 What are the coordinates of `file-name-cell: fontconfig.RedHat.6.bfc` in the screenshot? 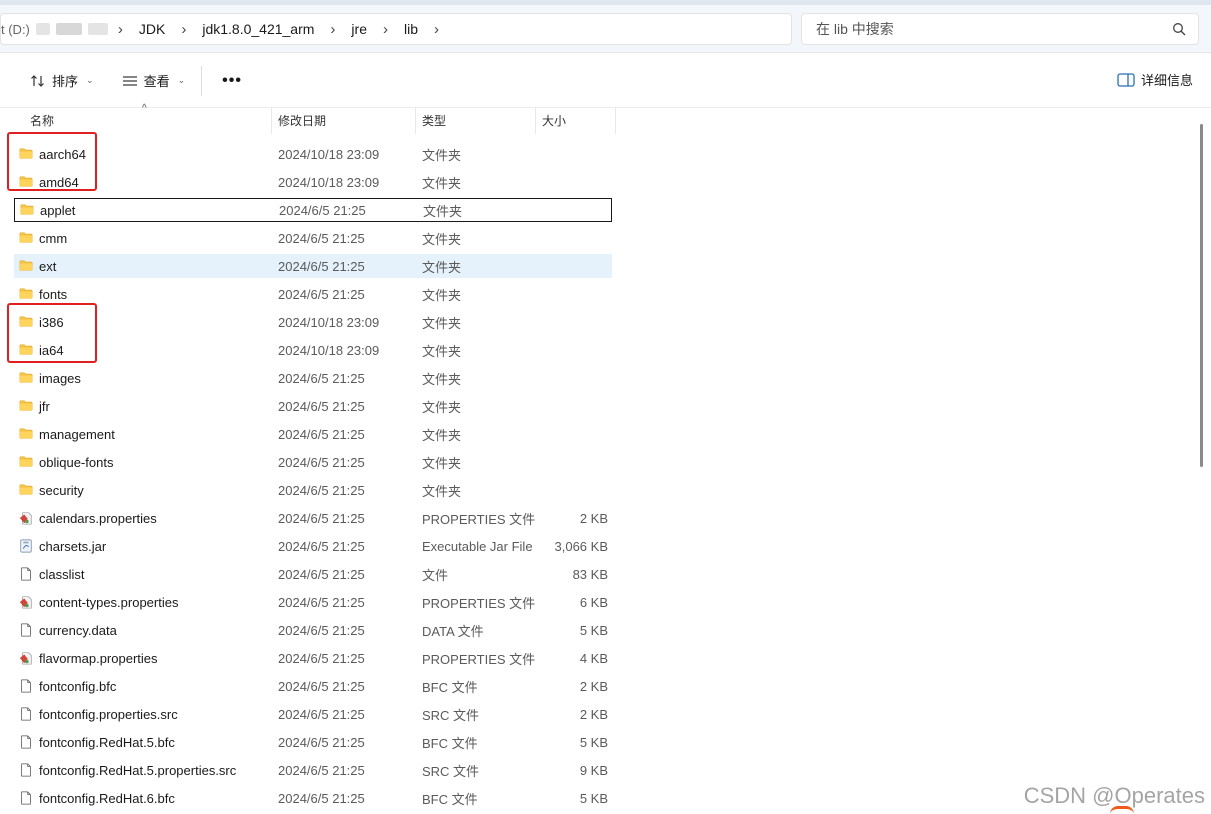 It's located at (96, 798).